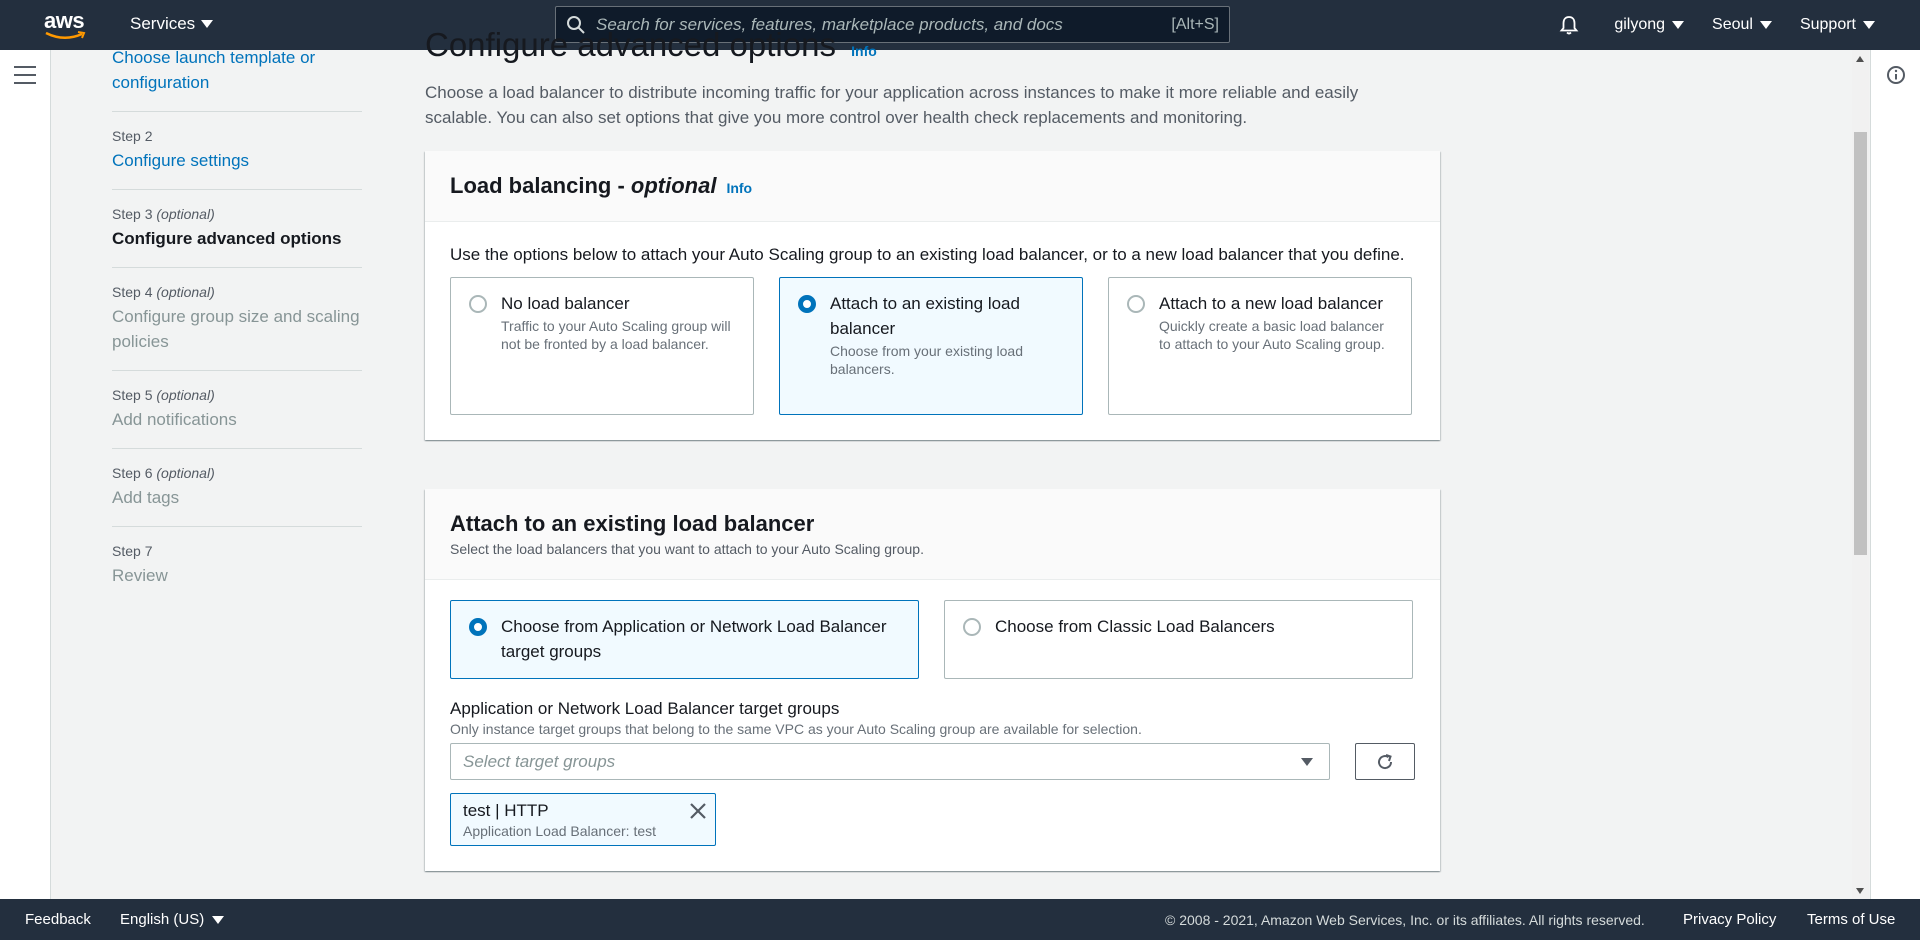 Image resolution: width=1920 pixels, height=940 pixels. What do you see at coordinates (1896, 75) in the screenshot?
I see `info-icon` at bounding box center [1896, 75].